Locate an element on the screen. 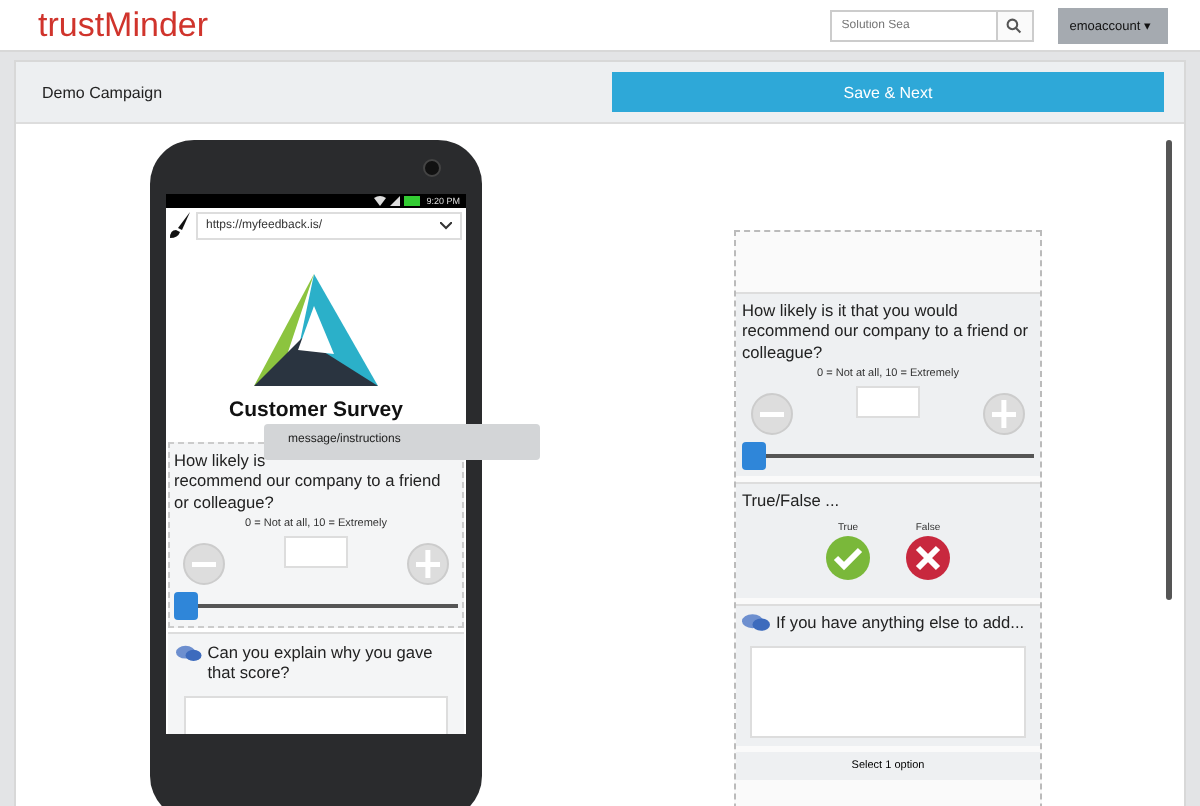 The height and width of the screenshot is (806, 1200). comment-prompt: Can you explain why you gave that score? is located at coordinates (321, 663).